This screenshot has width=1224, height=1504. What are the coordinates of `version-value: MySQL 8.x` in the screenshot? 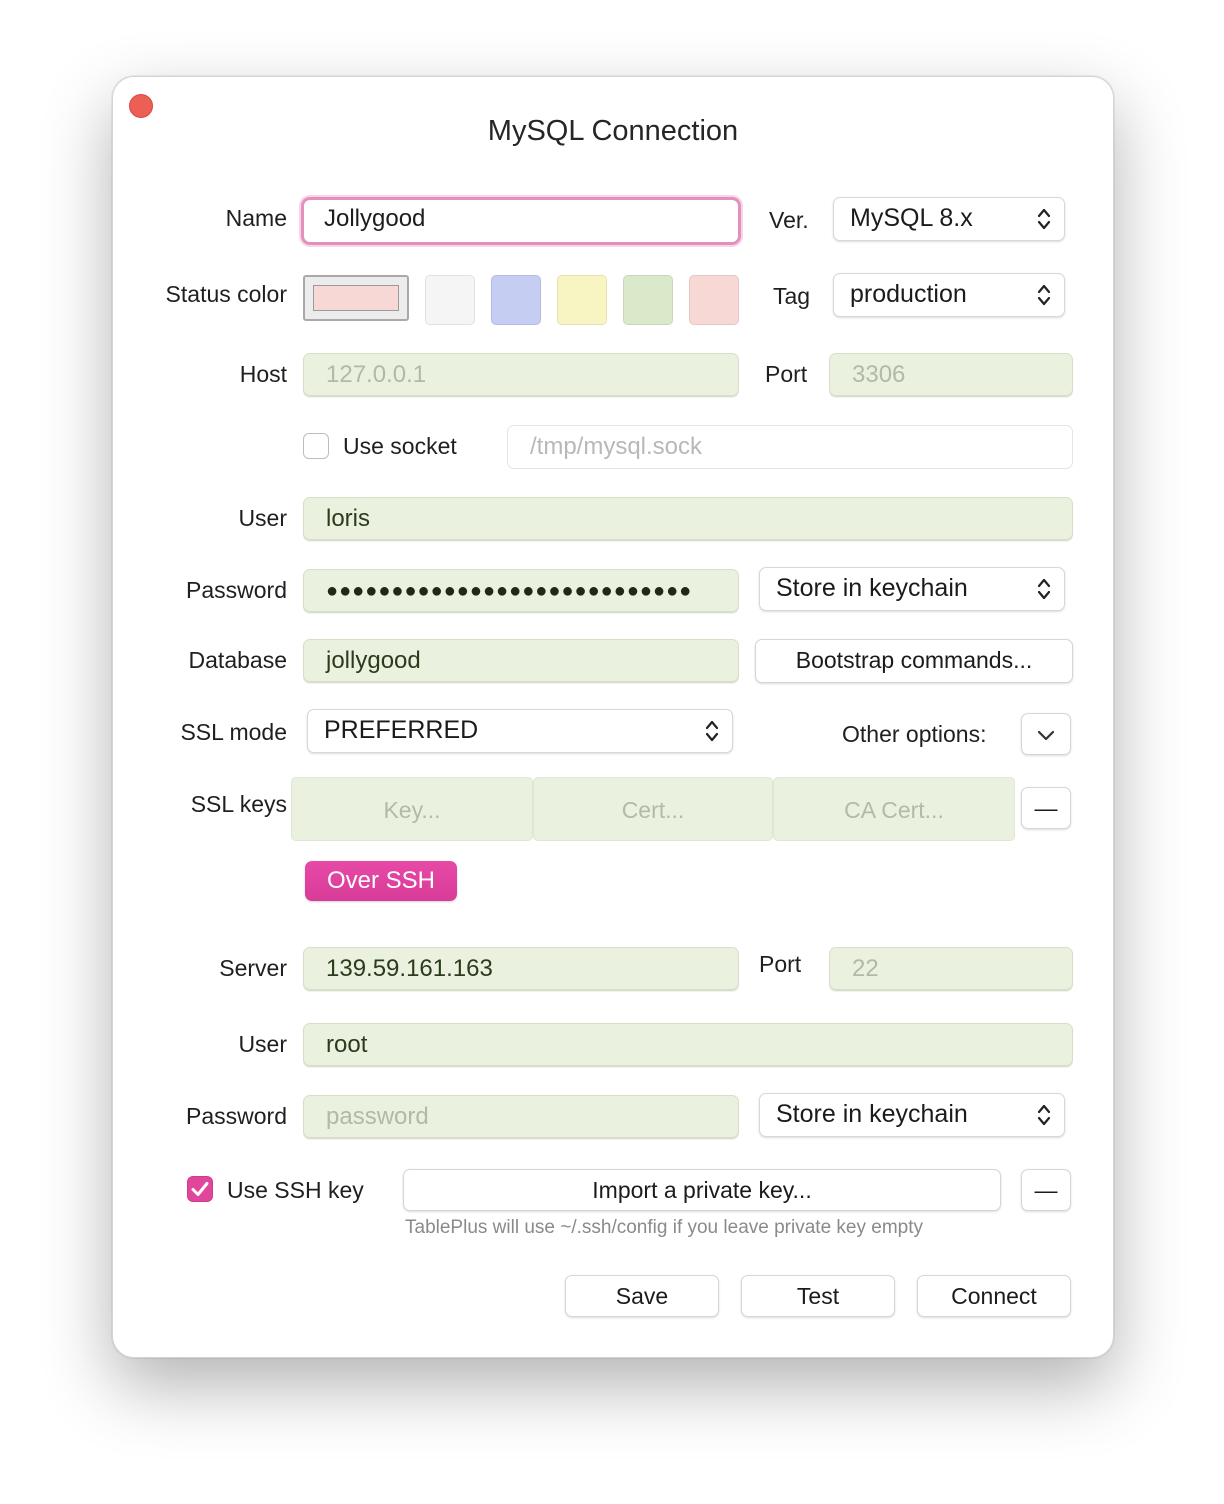 It's located at (911, 218).